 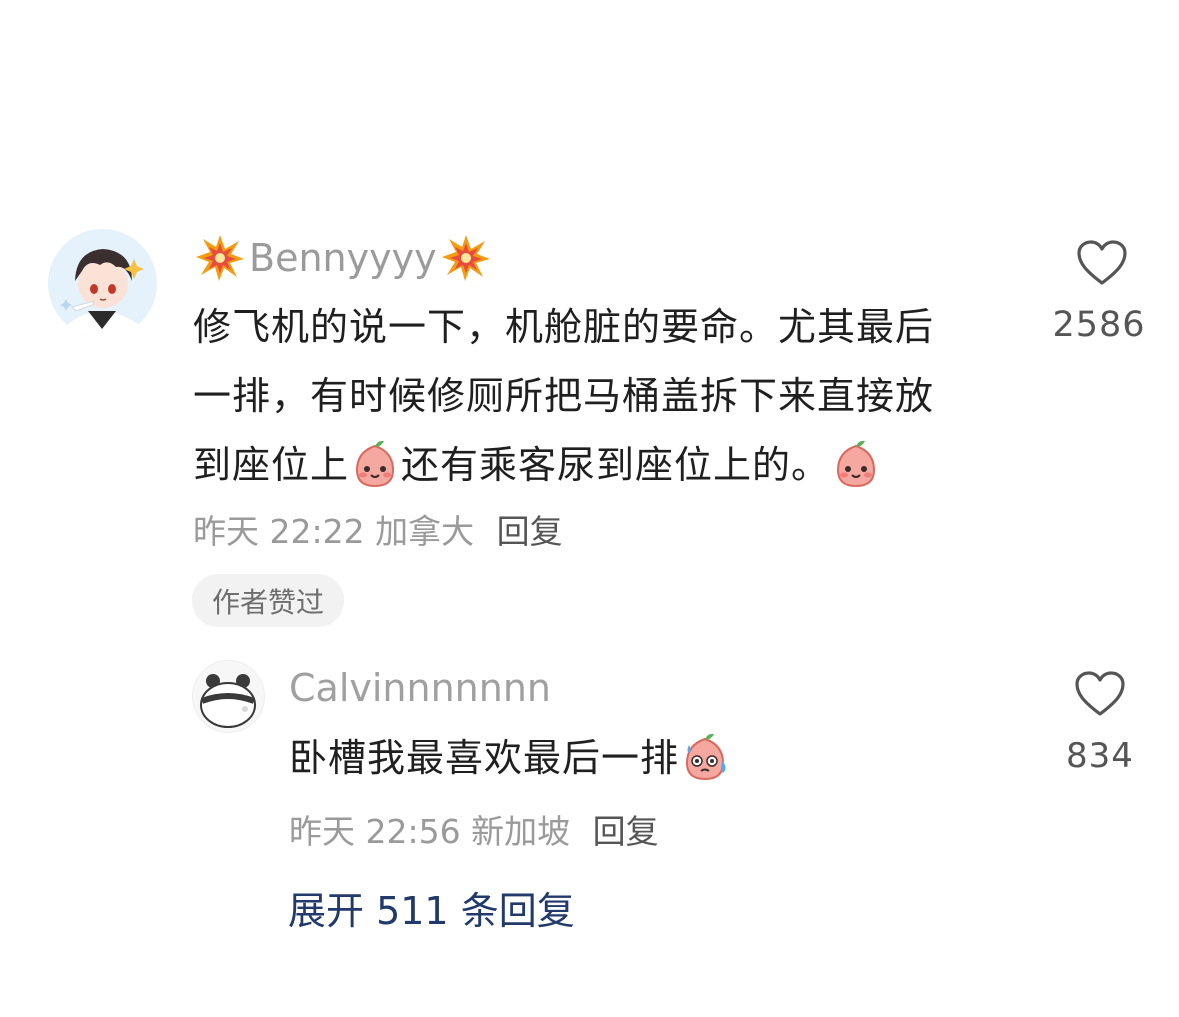 I want to click on comment-location: 加拿大, so click(x=425, y=531).